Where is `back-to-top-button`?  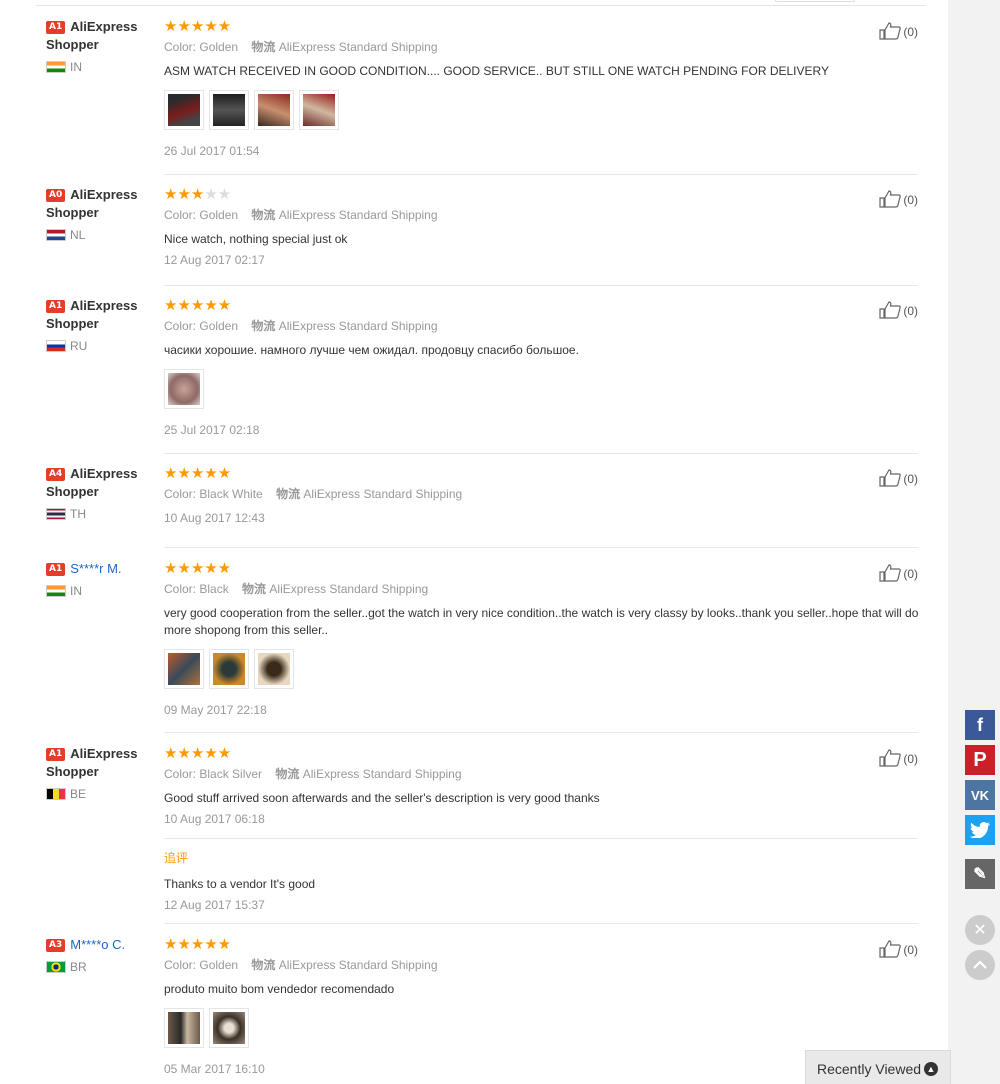 back-to-top-button is located at coordinates (980, 965).